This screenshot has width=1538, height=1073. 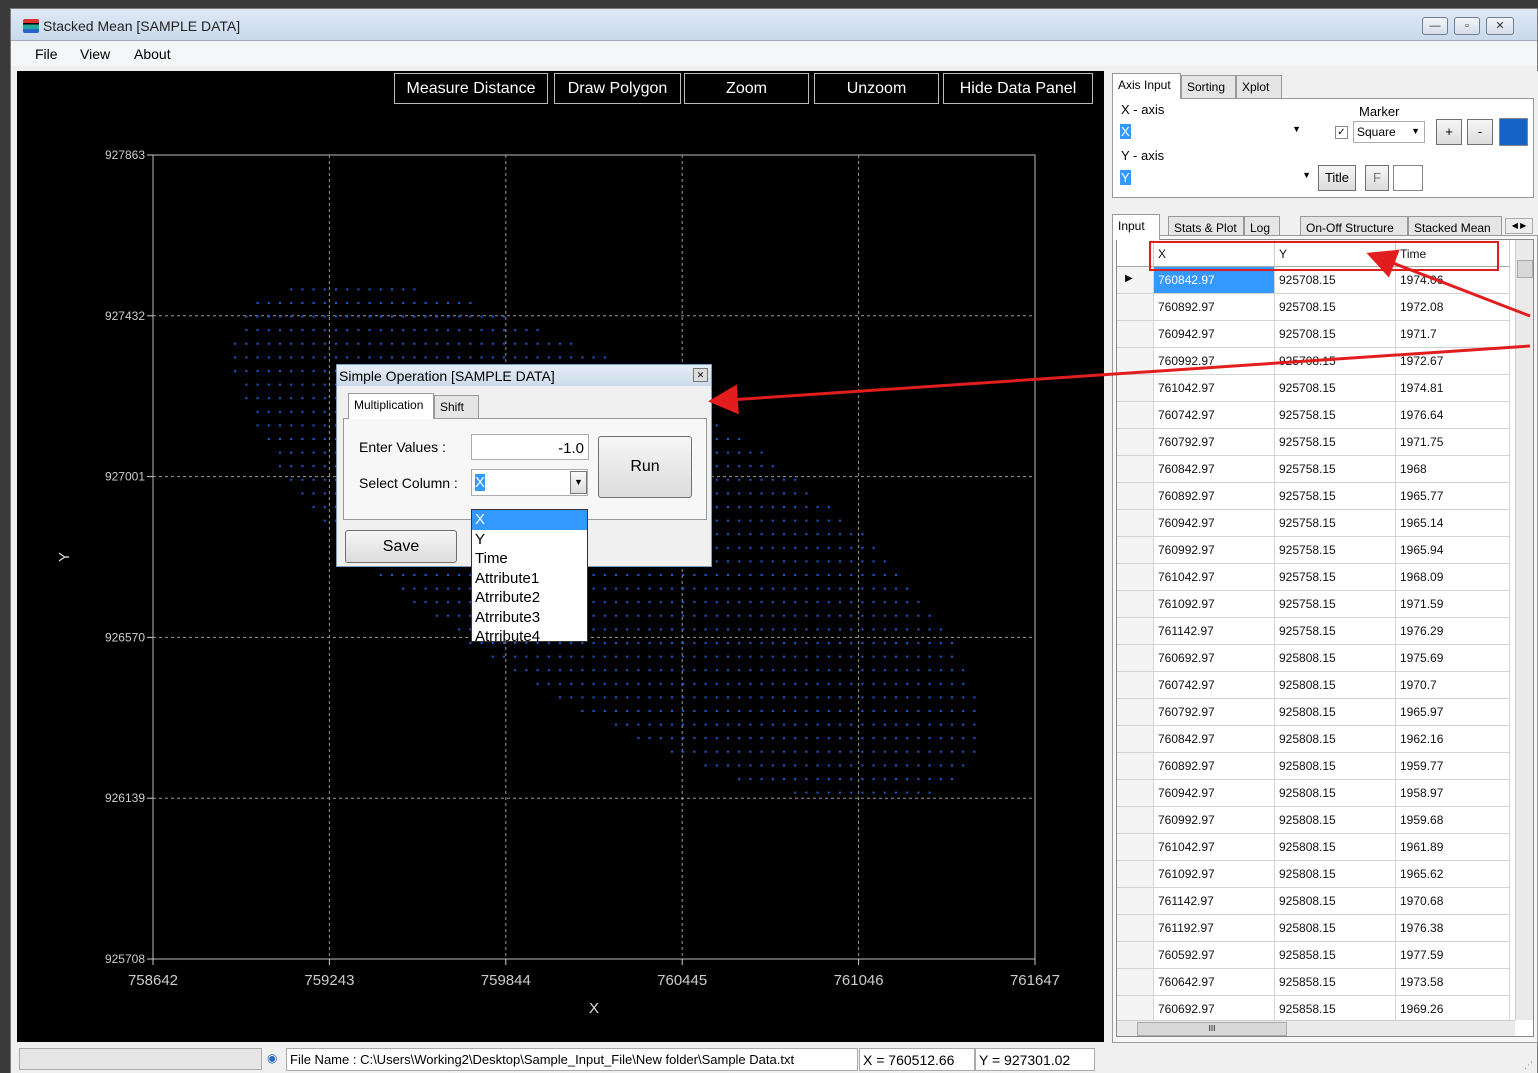 I want to click on table-row: 760892.97 925808.15 1959.77, so click(x=1325, y=766).